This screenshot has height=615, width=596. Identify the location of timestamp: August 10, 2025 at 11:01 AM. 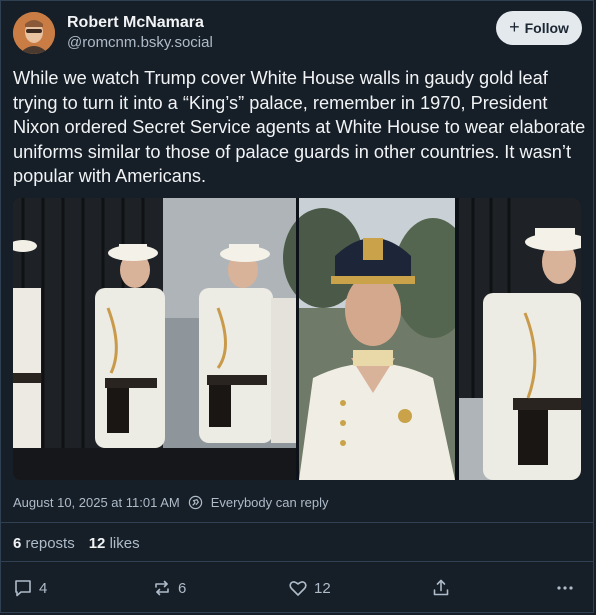
(96, 502).